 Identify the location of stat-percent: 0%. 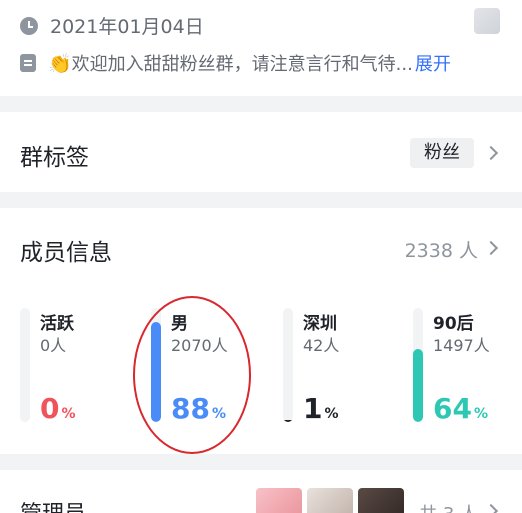
(58, 408).